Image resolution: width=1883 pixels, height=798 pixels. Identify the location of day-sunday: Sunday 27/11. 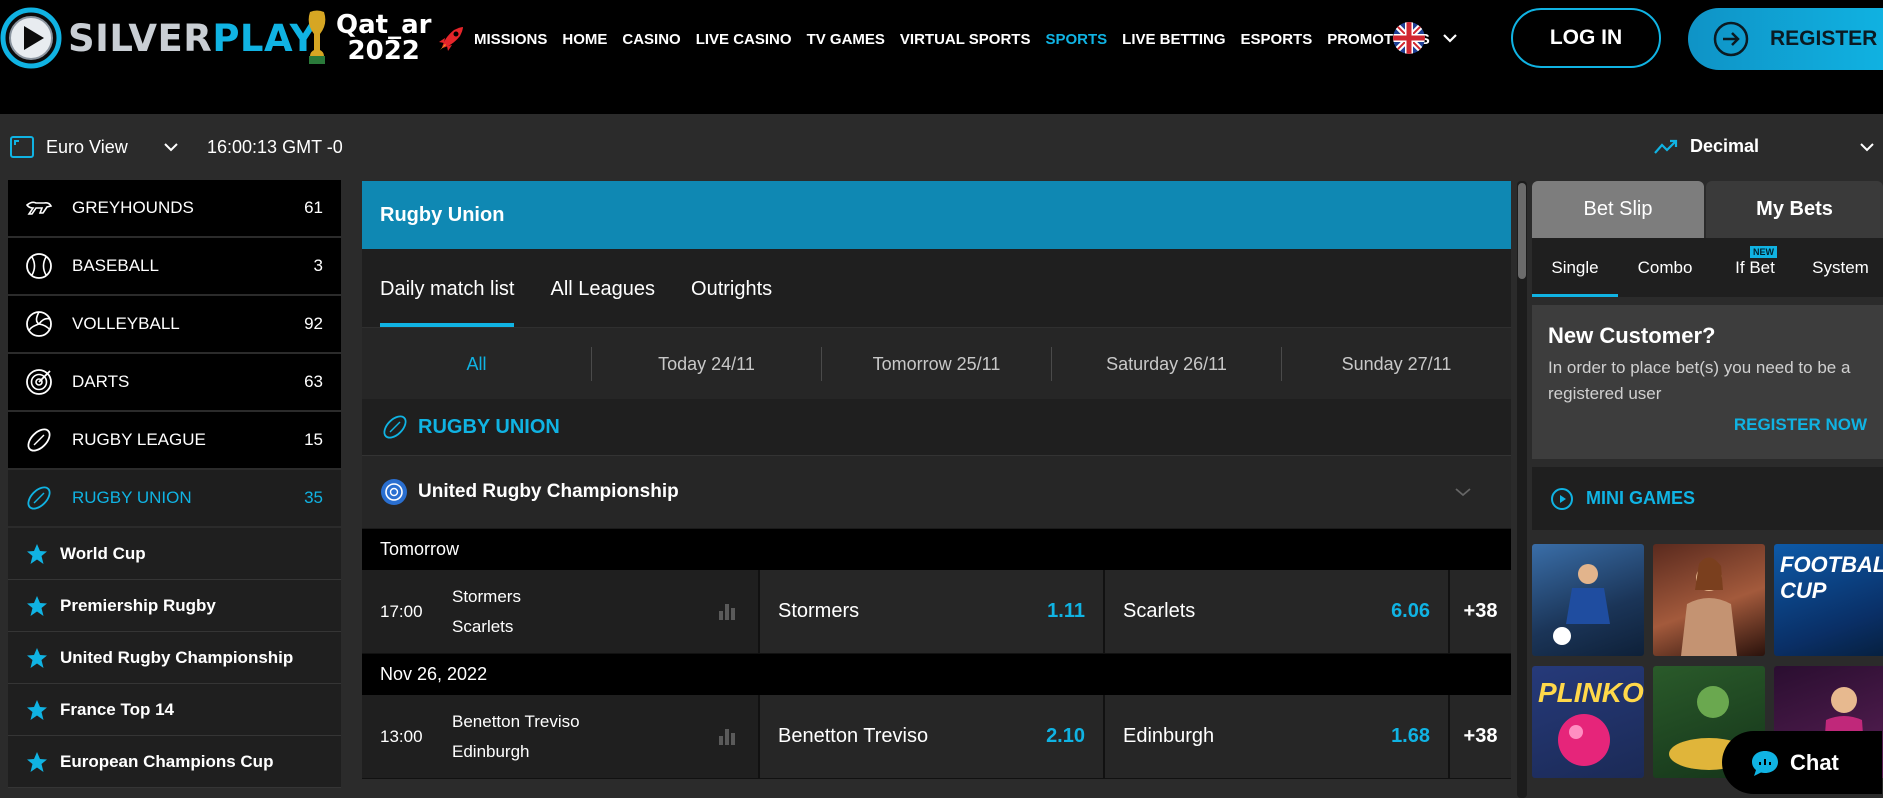
(1396, 364).